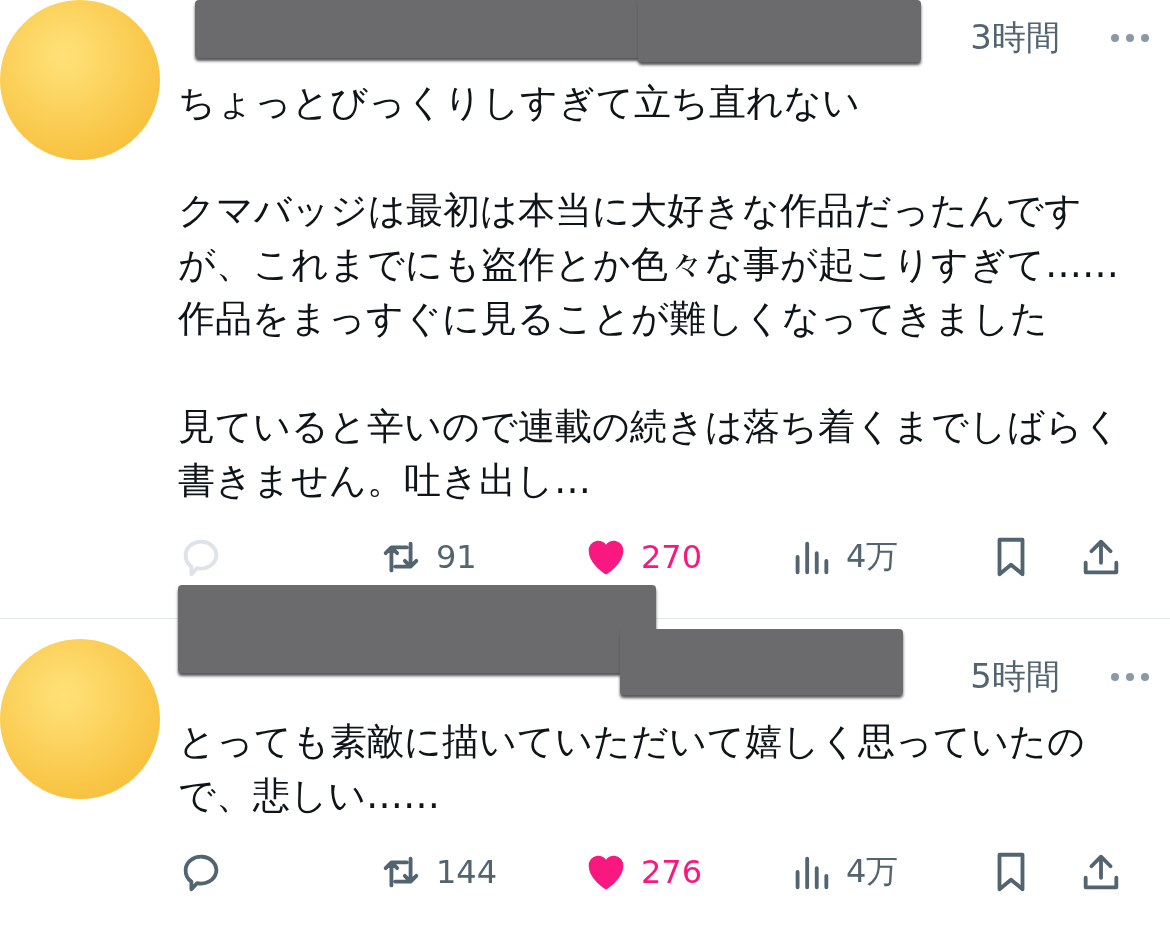 The width and height of the screenshot is (1170, 928). I want to click on like-count: 270, so click(672, 557).